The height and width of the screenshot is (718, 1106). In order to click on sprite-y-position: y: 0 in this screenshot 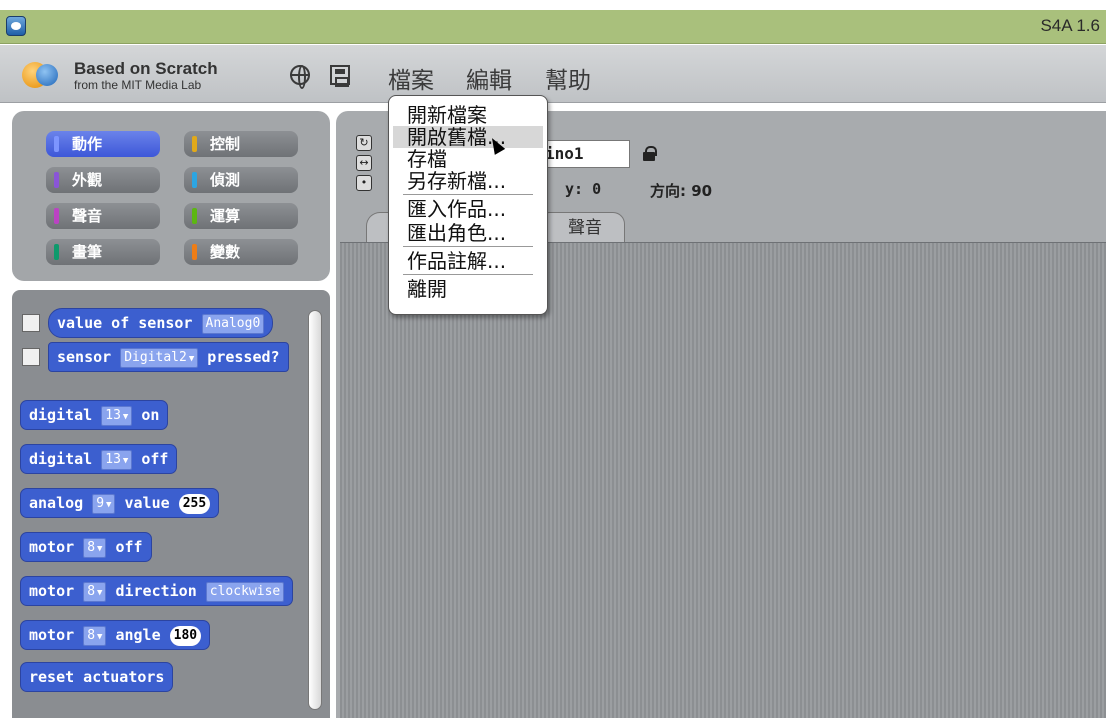, I will do `click(583, 189)`.